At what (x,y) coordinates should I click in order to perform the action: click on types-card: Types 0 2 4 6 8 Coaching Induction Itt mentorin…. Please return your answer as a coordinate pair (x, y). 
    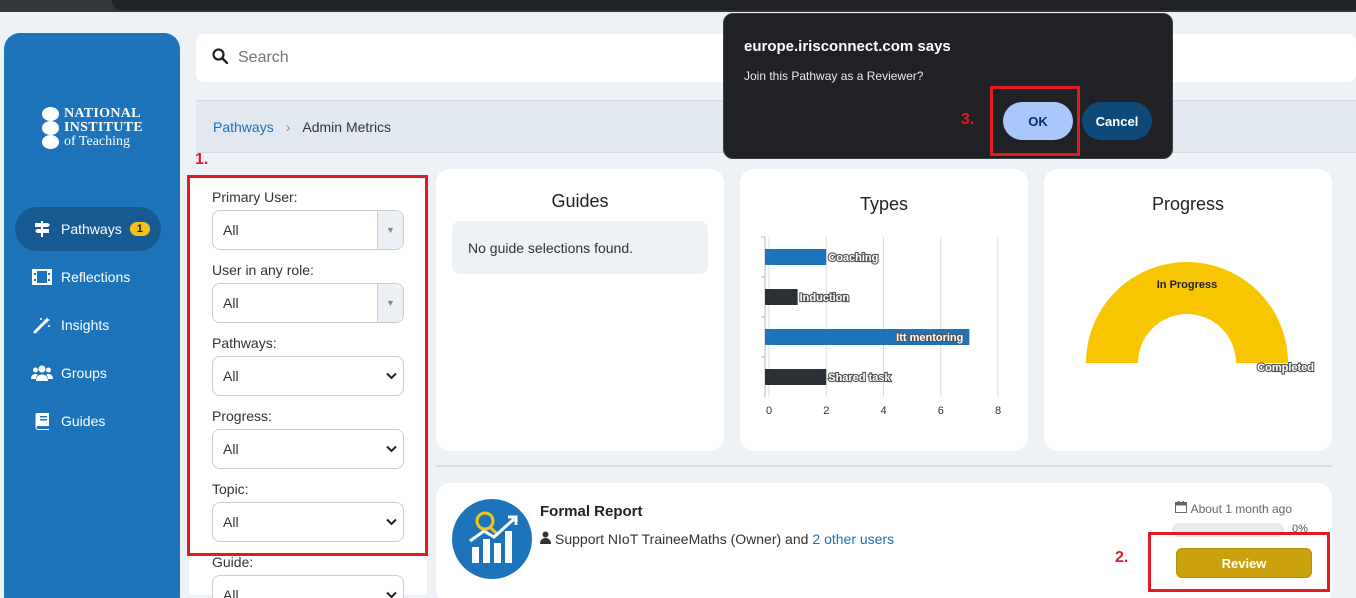
    Looking at the image, I should click on (884, 310).